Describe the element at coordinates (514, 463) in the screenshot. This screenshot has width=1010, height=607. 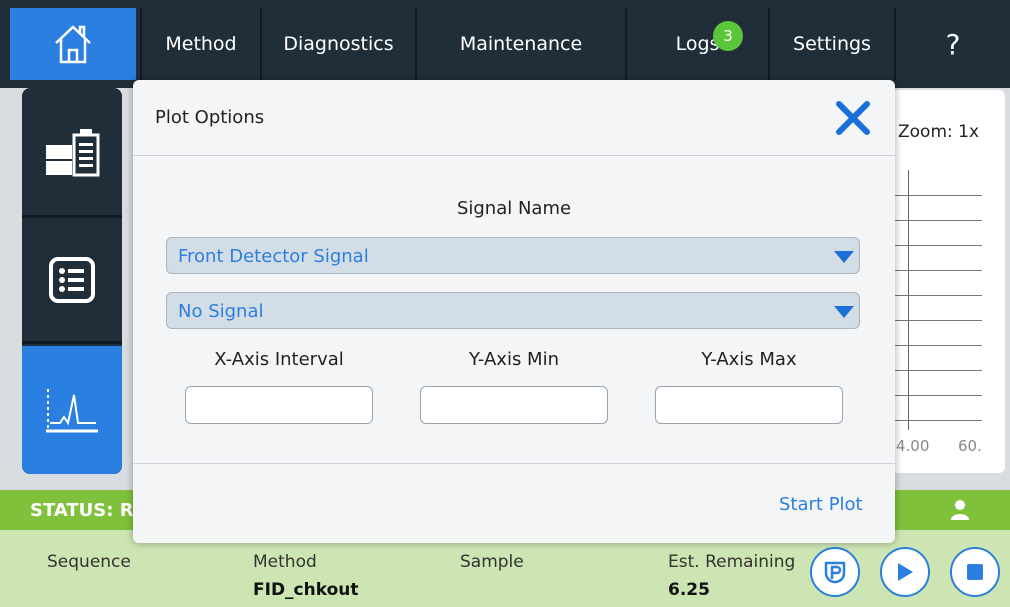
I see `dialog-divider` at that location.